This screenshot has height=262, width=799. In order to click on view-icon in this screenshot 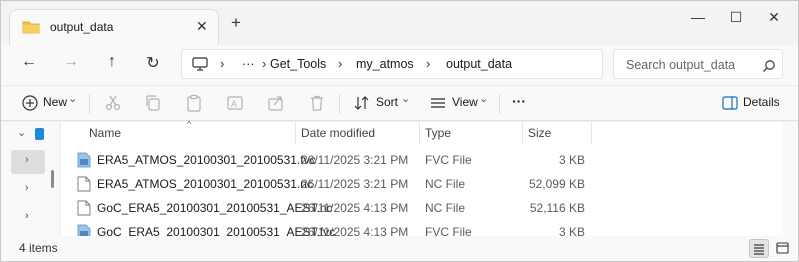, I will do `click(438, 103)`.